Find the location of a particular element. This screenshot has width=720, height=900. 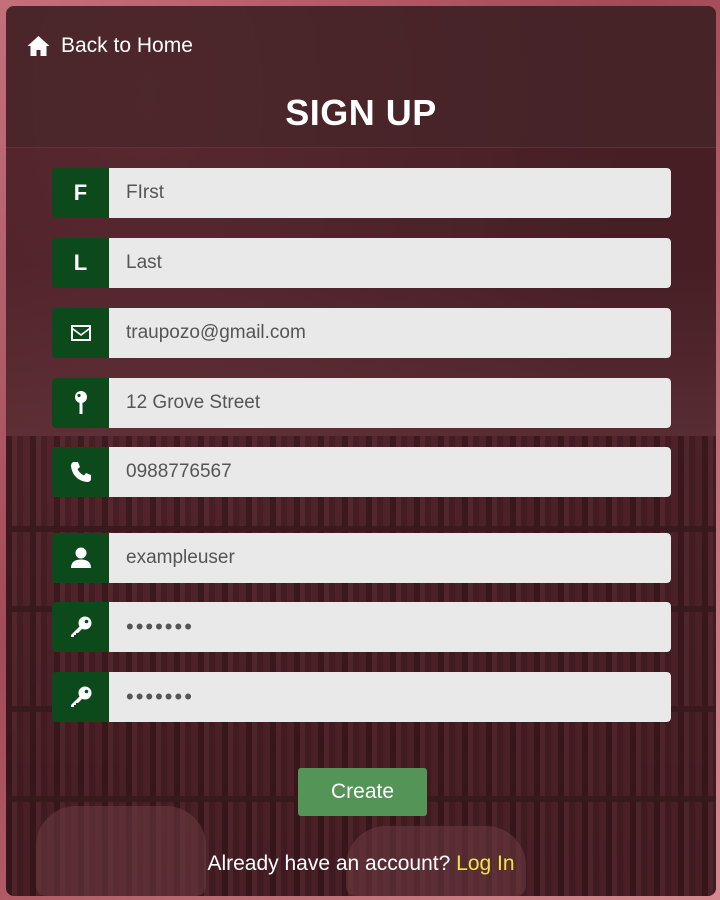

phone-input is located at coordinates (390, 472).